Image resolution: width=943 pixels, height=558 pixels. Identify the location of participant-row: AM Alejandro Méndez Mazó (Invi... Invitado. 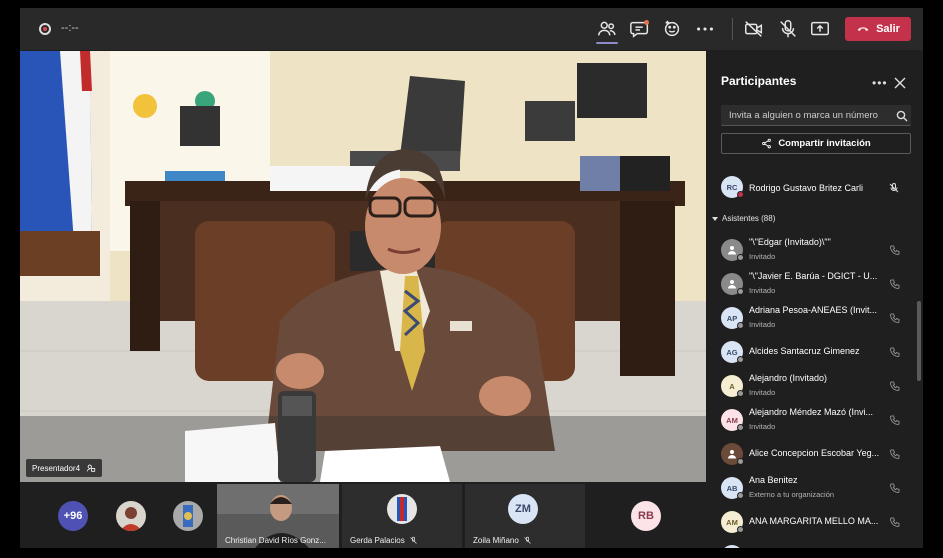
(819, 421).